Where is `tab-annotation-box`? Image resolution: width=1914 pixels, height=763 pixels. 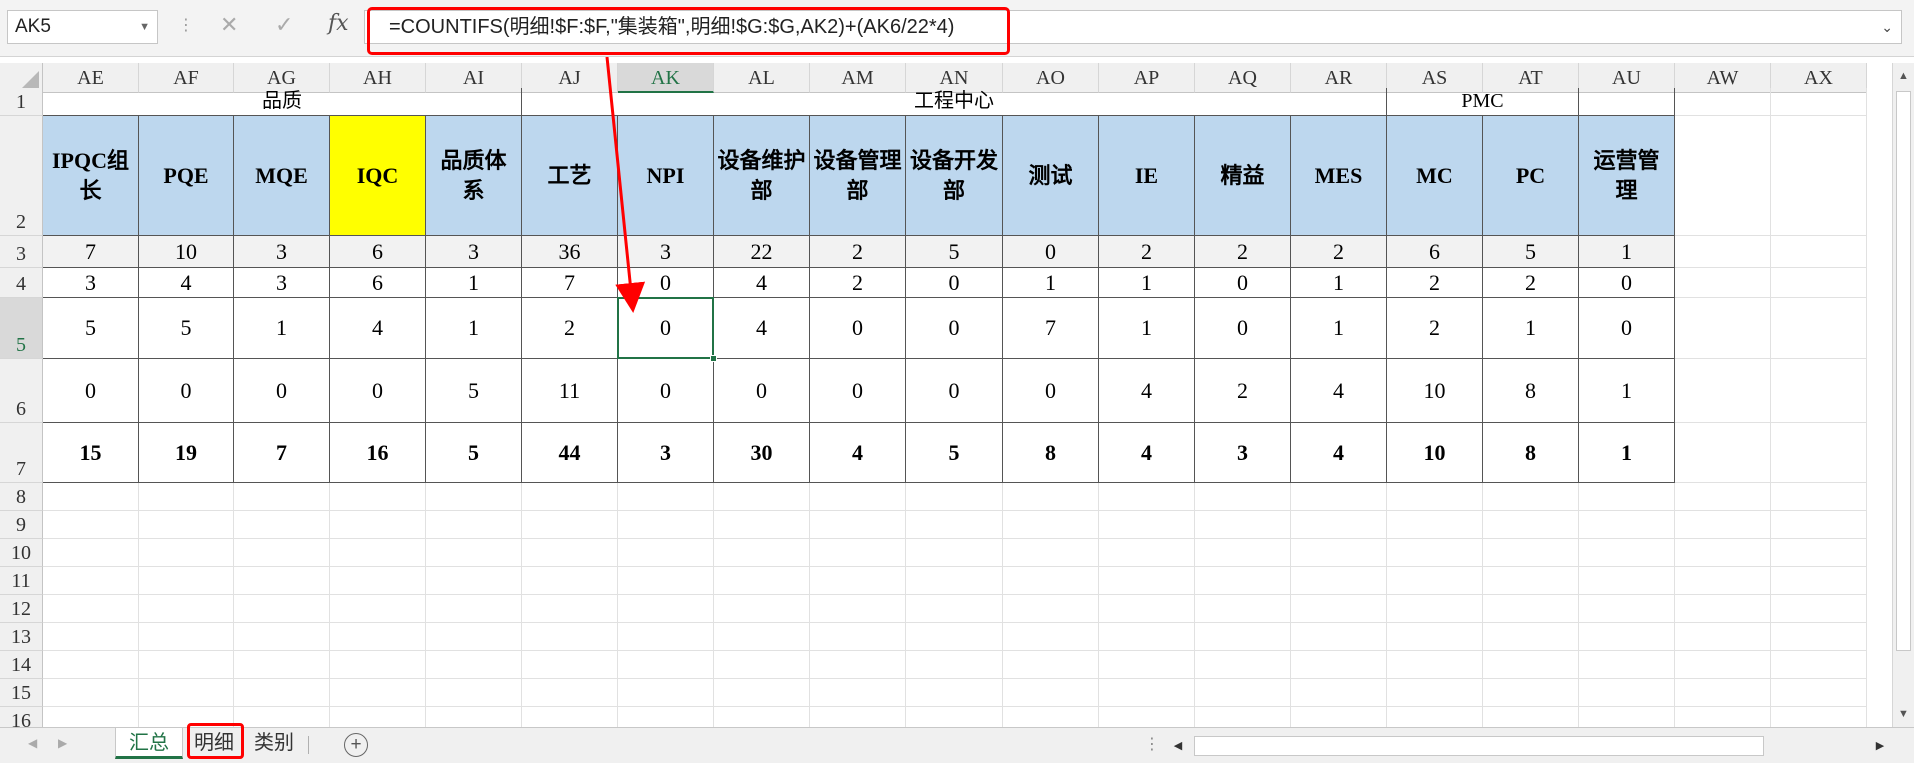
tab-annotation-box is located at coordinates (215, 741).